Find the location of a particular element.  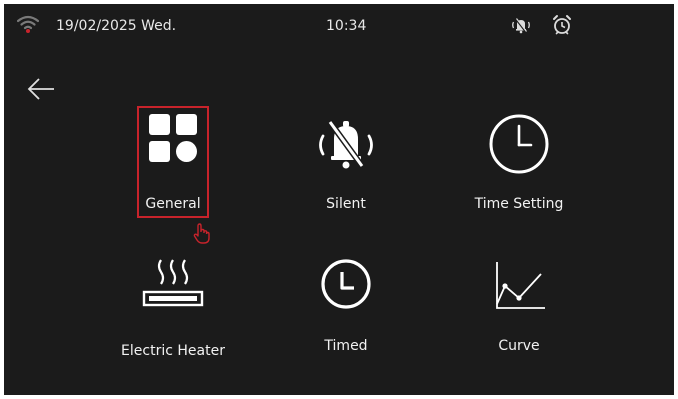

menu-item-general: General is located at coordinates (173, 168).